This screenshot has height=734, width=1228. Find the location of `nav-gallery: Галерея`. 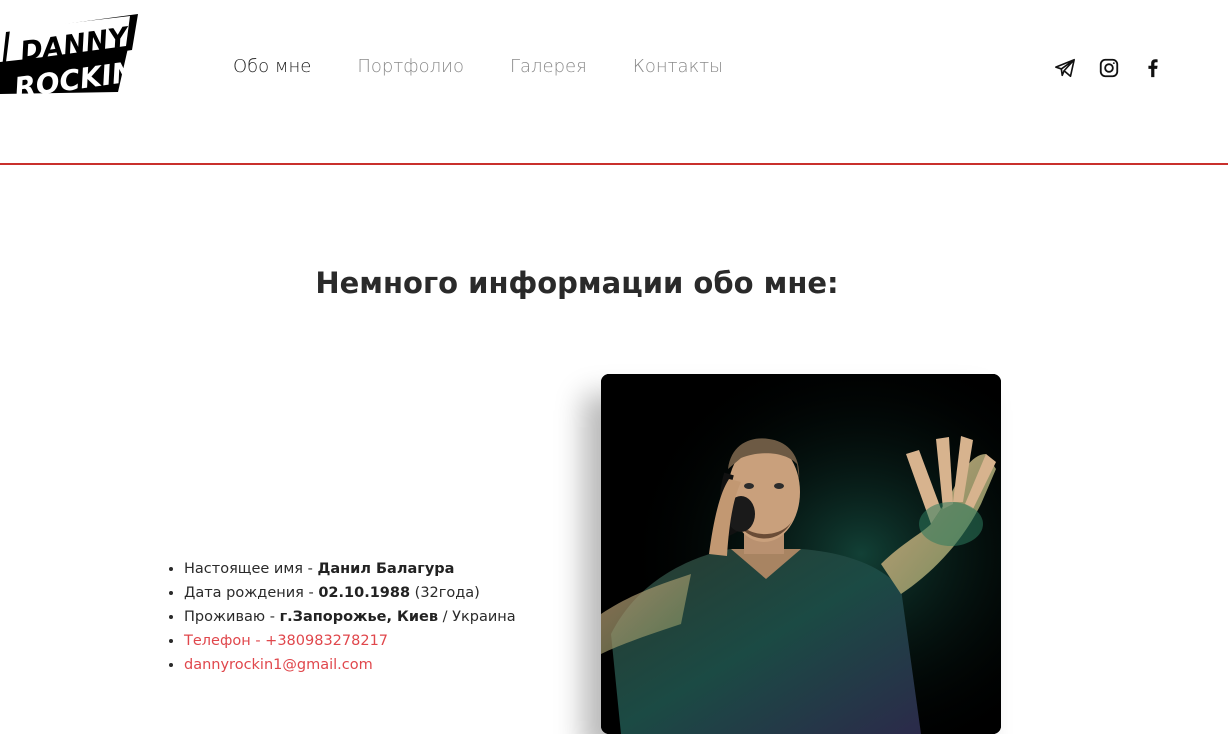

nav-gallery: Галерея is located at coordinates (548, 67).